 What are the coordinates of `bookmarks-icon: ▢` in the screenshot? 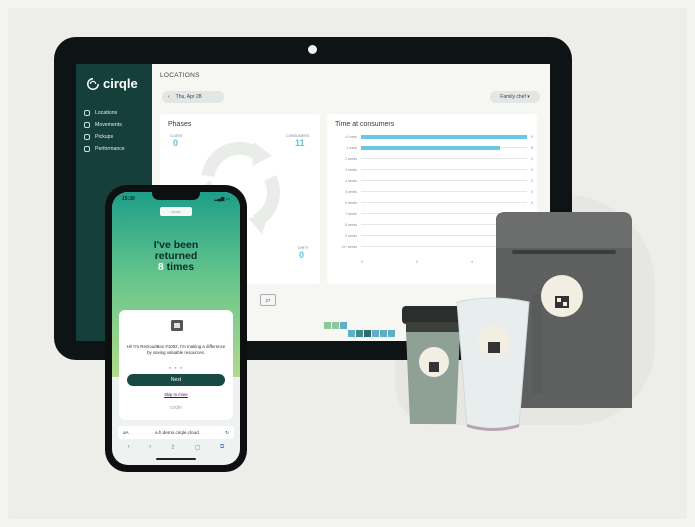 It's located at (198, 449).